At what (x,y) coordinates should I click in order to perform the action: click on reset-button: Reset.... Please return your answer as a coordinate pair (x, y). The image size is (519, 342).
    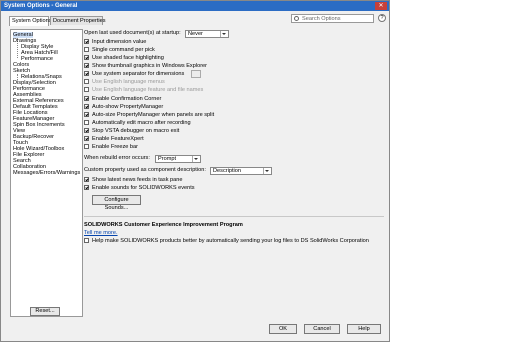
    Looking at the image, I should click on (45, 311).